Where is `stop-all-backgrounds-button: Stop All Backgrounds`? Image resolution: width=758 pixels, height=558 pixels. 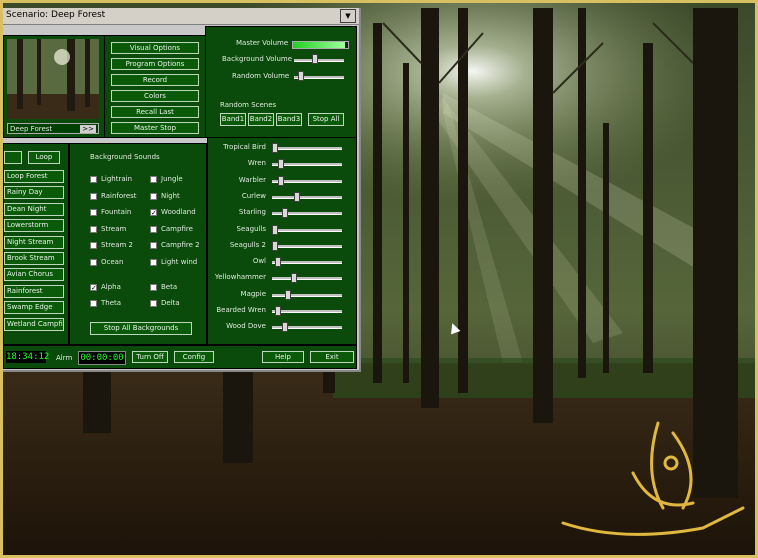 stop-all-backgrounds-button: Stop All Backgrounds is located at coordinates (141, 328).